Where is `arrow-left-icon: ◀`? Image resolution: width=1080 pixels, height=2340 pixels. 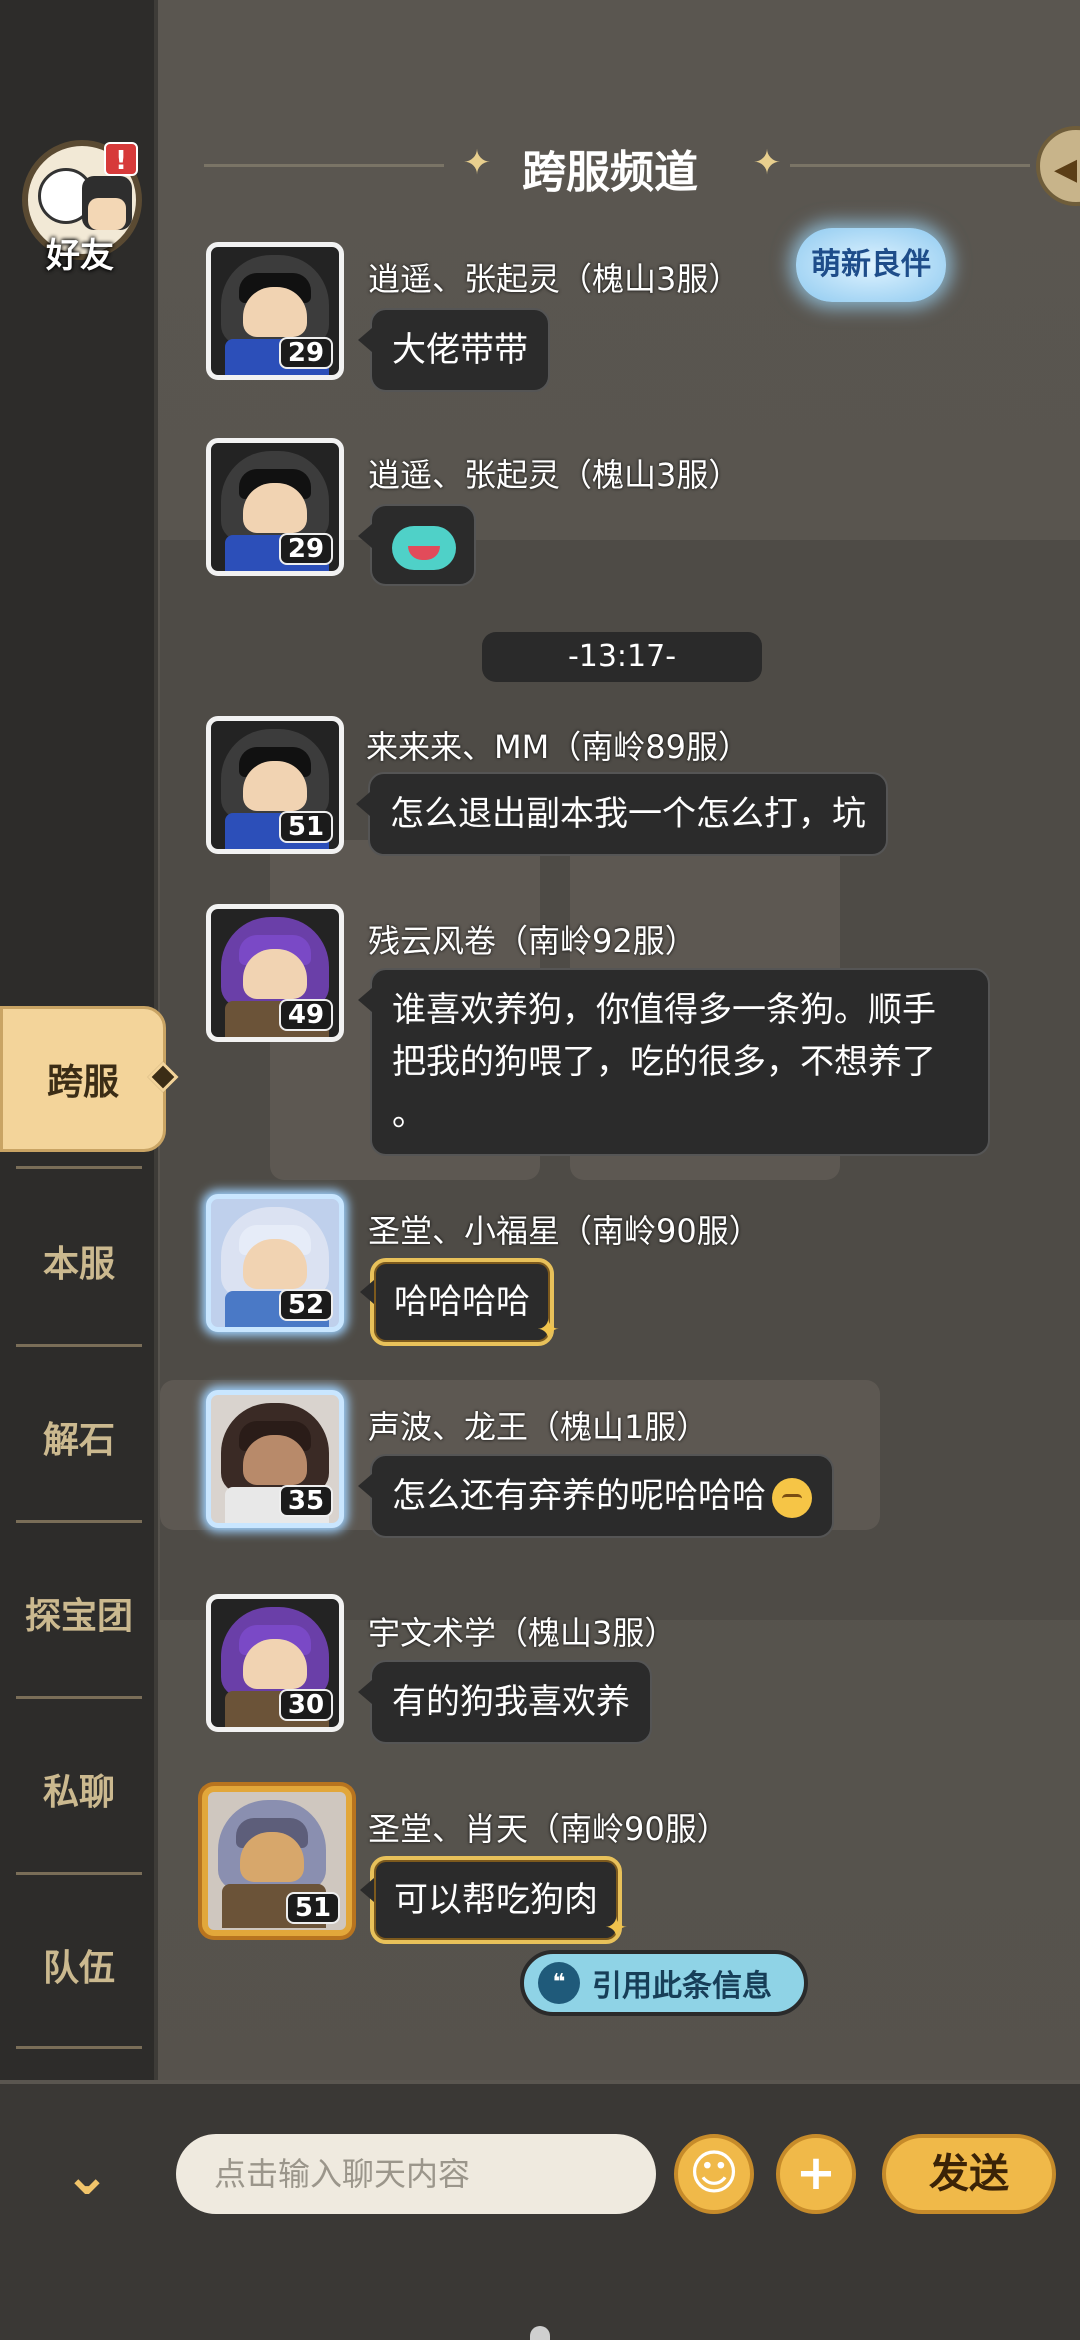 arrow-left-icon: ◀ is located at coordinates (1066, 169).